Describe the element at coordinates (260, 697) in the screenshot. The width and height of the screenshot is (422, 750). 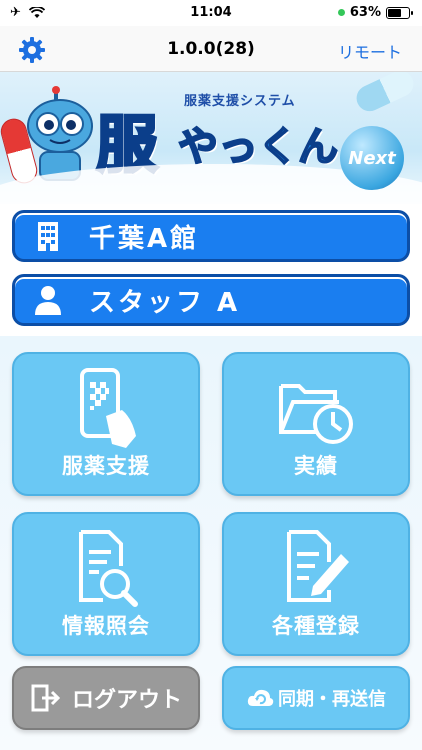
I see `cloud-sync-icon` at that location.